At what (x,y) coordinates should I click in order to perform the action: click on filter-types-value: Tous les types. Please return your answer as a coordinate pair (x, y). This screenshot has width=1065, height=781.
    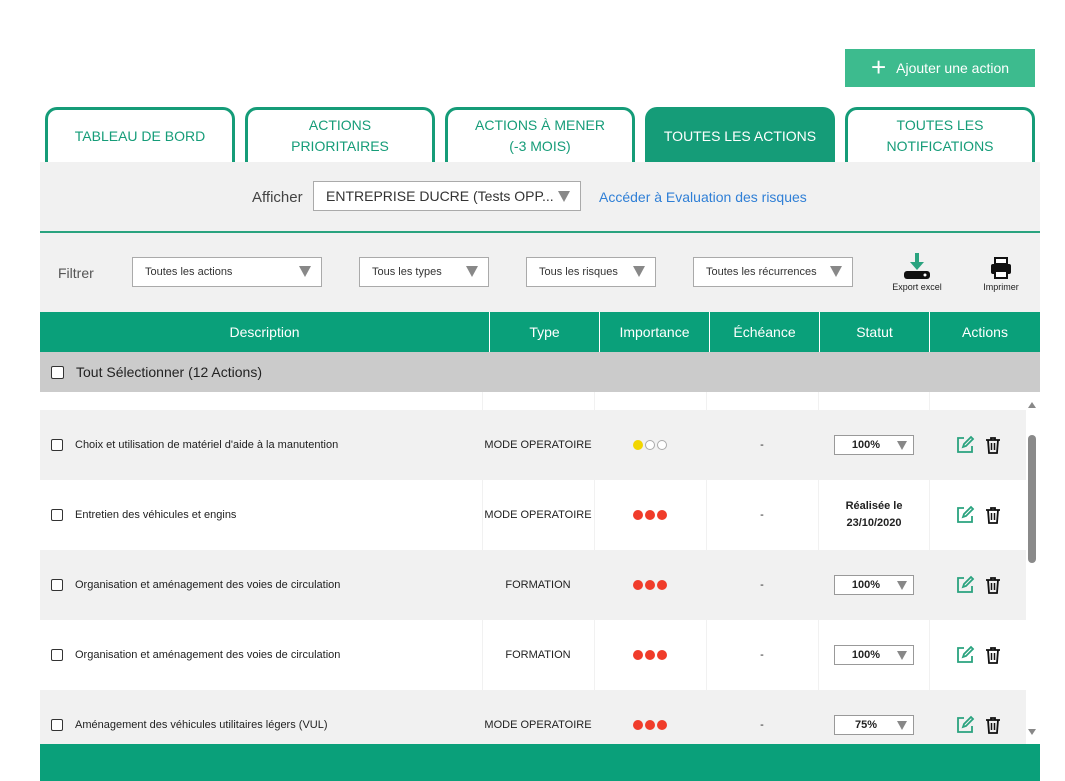
    Looking at the image, I should click on (407, 272).